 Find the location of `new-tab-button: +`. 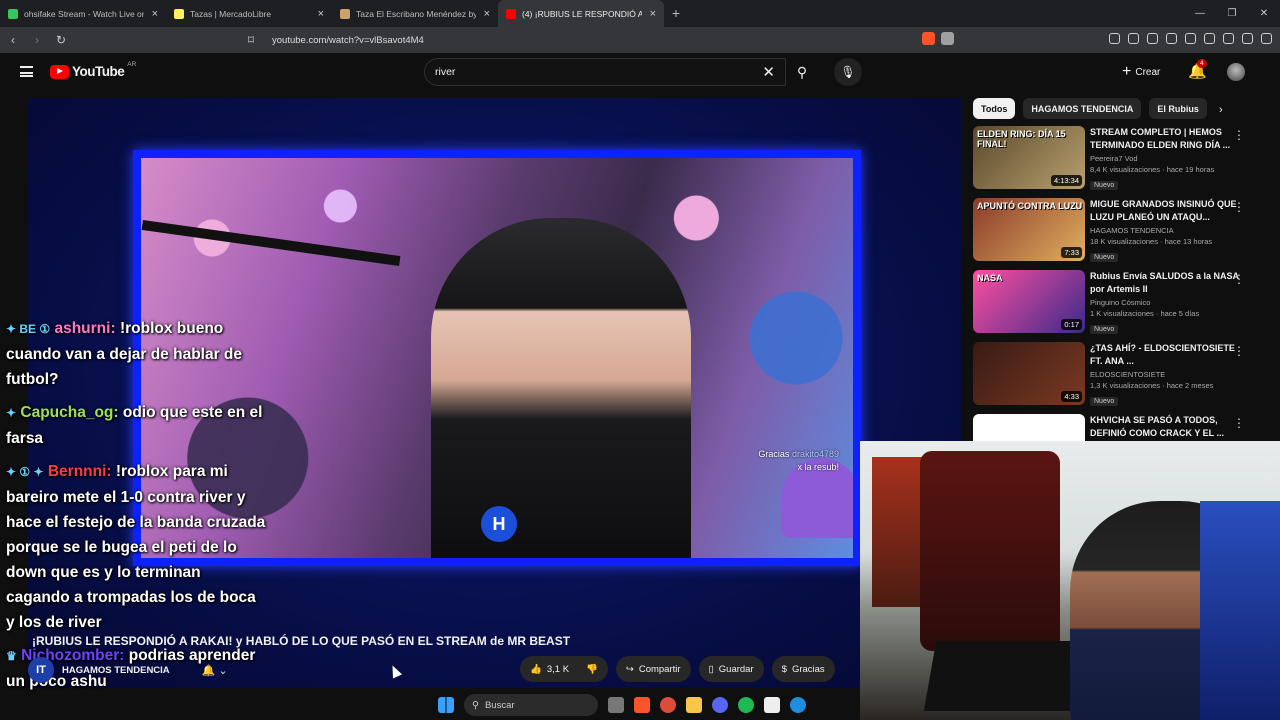

new-tab-button: + is located at coordinates (676, 13).